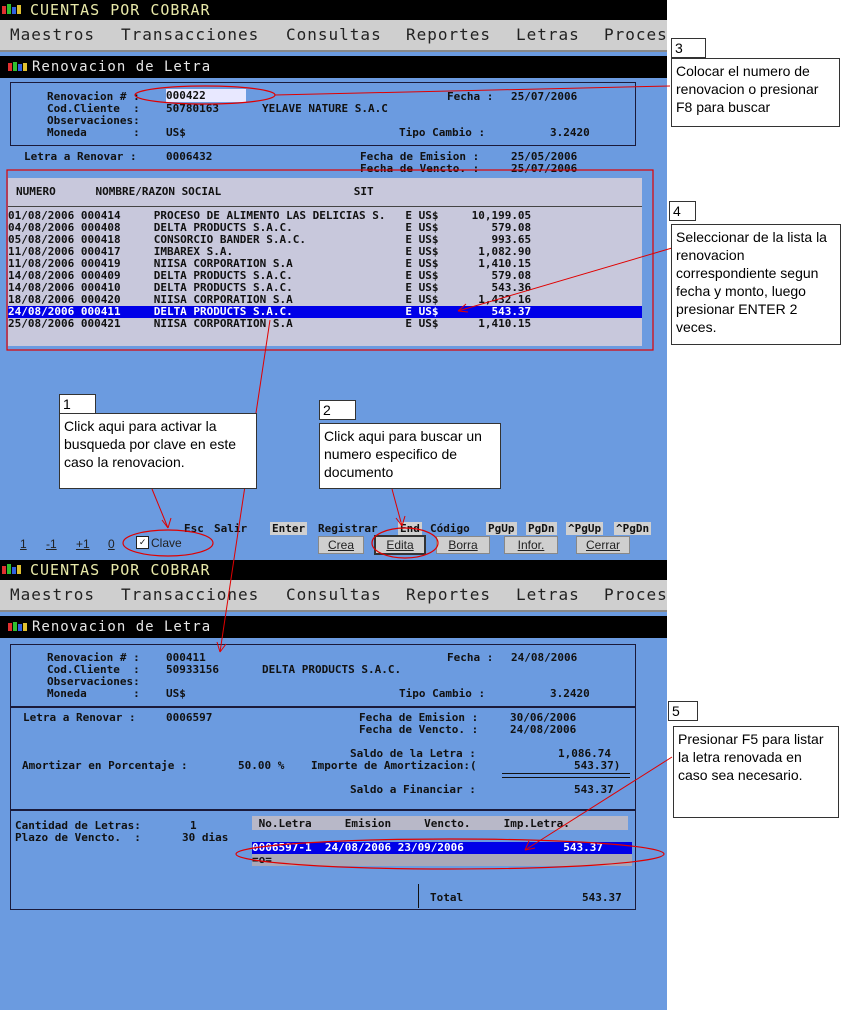 The height and width of the screenshot is (1010, 847). I want to click on highlight-grid-row, so click(450, 854).